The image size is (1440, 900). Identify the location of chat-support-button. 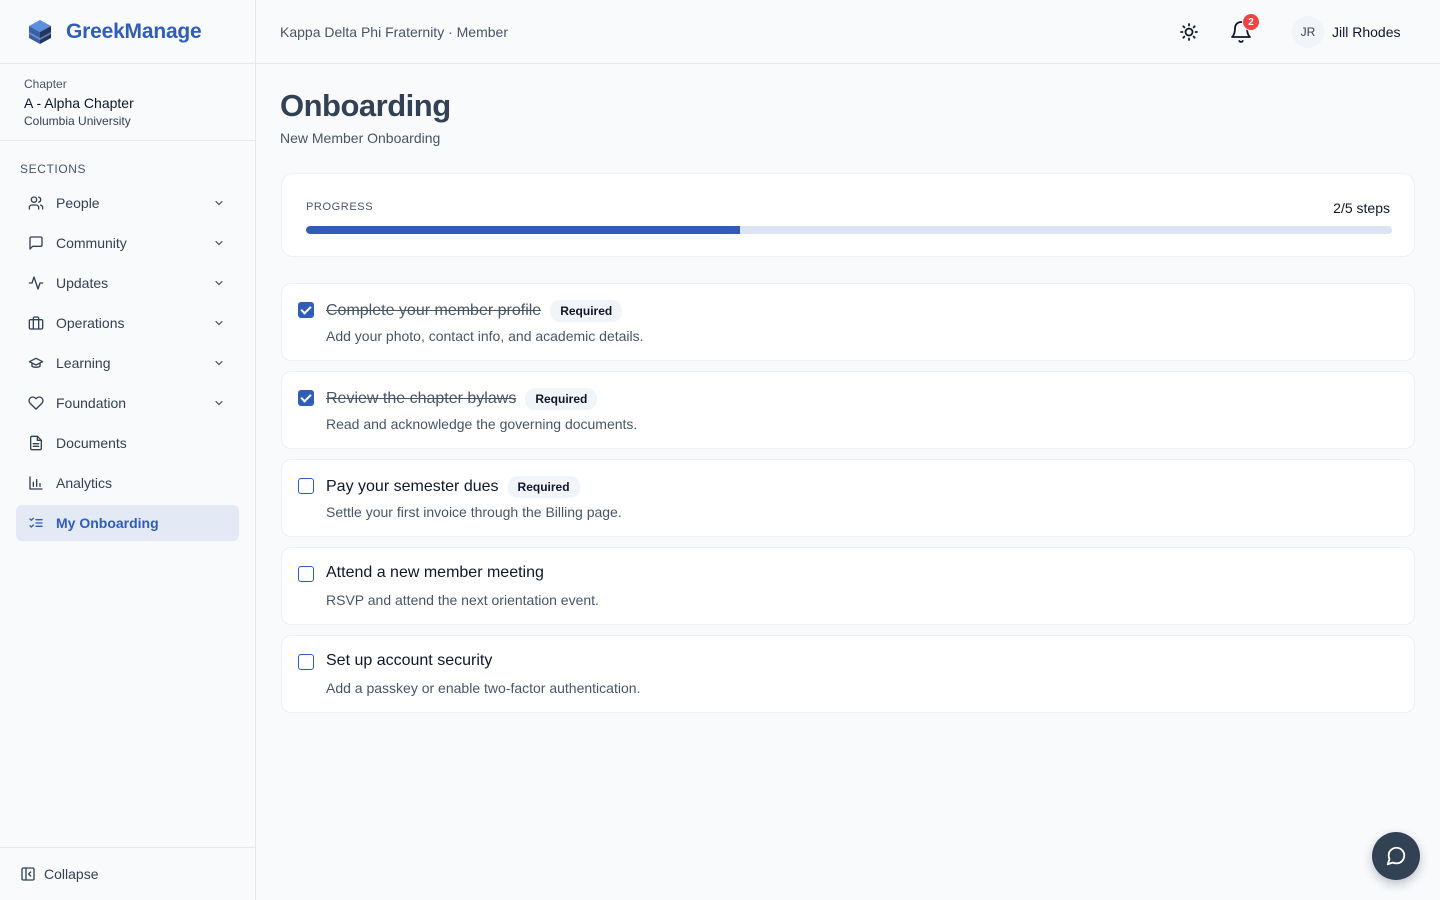
(1396, 856).